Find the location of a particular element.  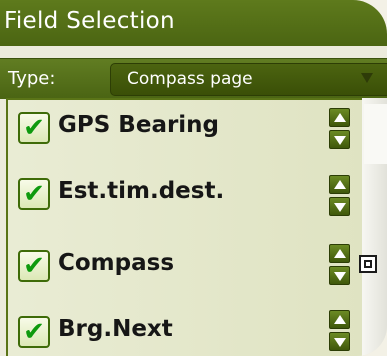

type-bar: Type: Compass page is located at coordinates (193, 78).